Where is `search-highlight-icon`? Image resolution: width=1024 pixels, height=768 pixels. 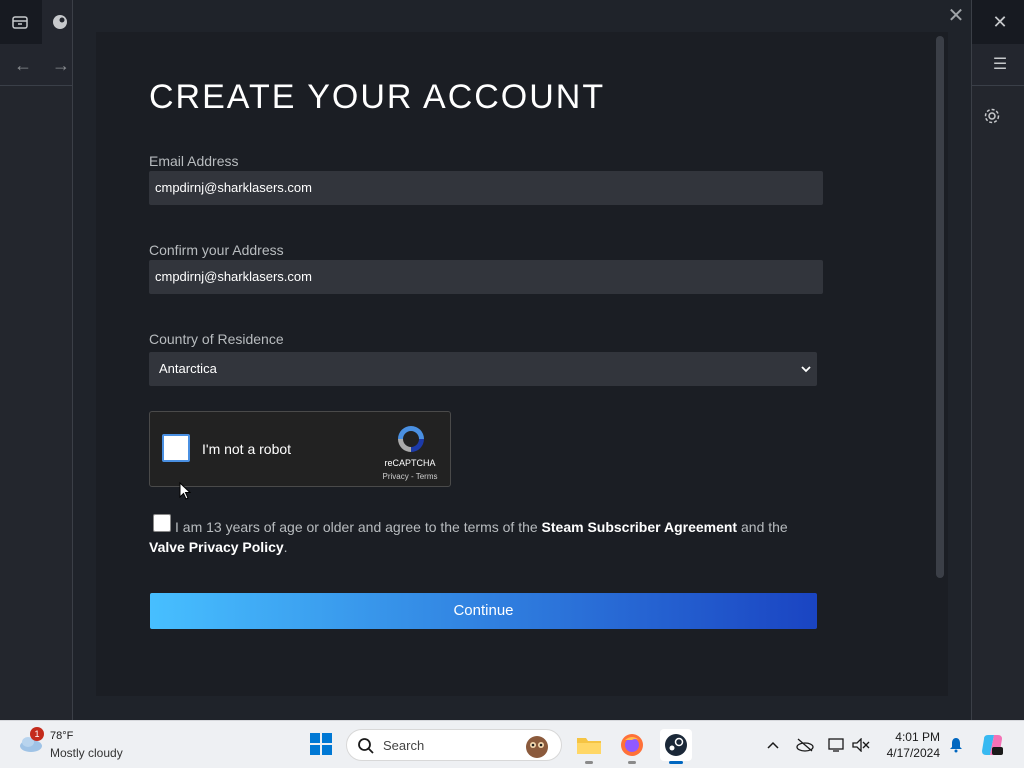 search-highlight-icon is located at coordinates (537, 747).